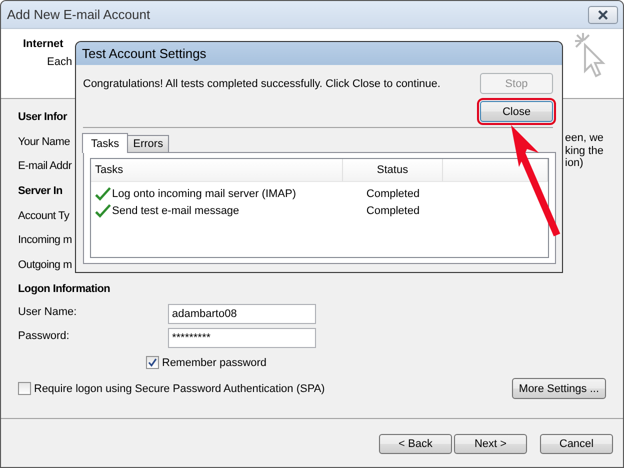 Image resolution: width=624 pixels, height=468 pixels. Describe the element at coordinates (261, 84) in the screenshot. I see `dialog-message: Congratulations! All tests completed successfully. Click Close to continue.` at that location.